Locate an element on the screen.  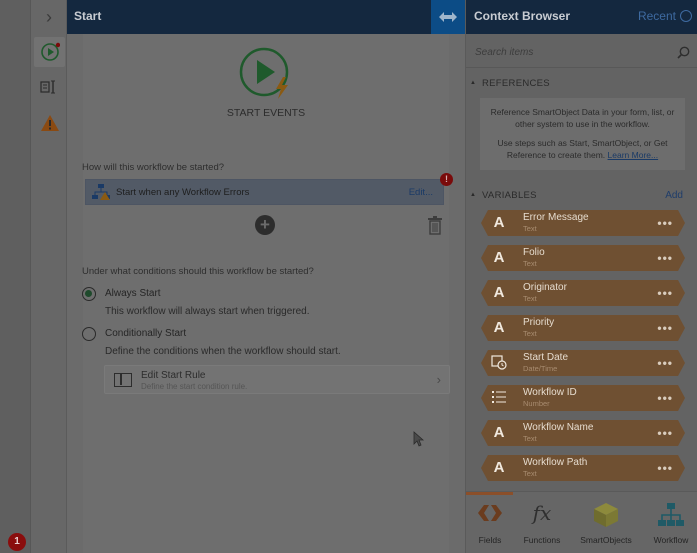
page-title: Start is located at coordinates (88, 16).